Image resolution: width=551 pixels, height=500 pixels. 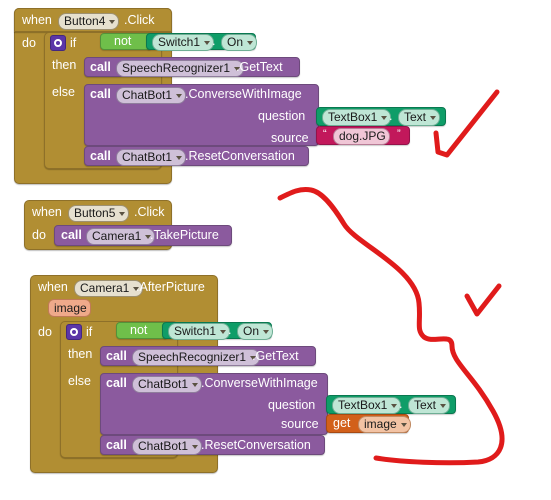 I want to click on then-label-1: then, so click(x=64, y=65).